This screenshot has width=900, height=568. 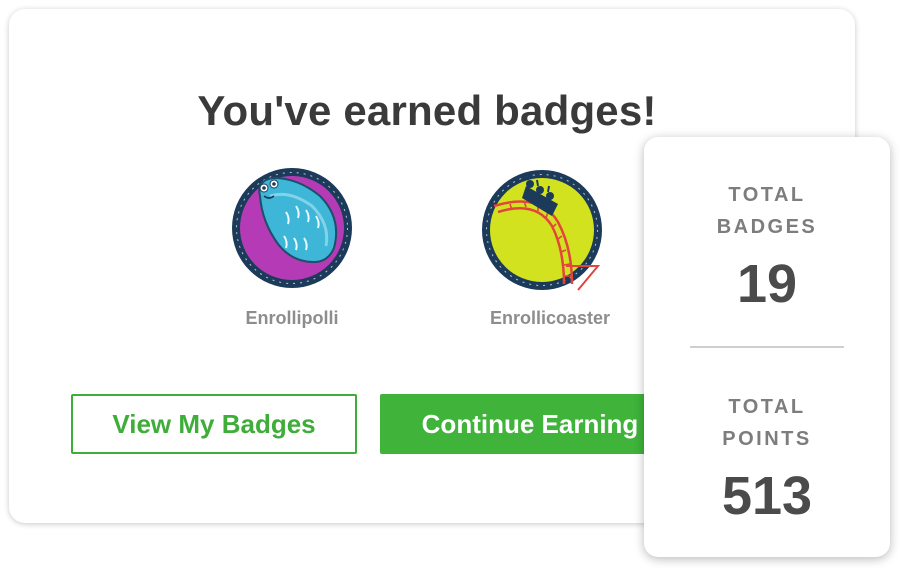 I want to click on total-badges-label-line2: BADGES, so click(x=767, y=227).